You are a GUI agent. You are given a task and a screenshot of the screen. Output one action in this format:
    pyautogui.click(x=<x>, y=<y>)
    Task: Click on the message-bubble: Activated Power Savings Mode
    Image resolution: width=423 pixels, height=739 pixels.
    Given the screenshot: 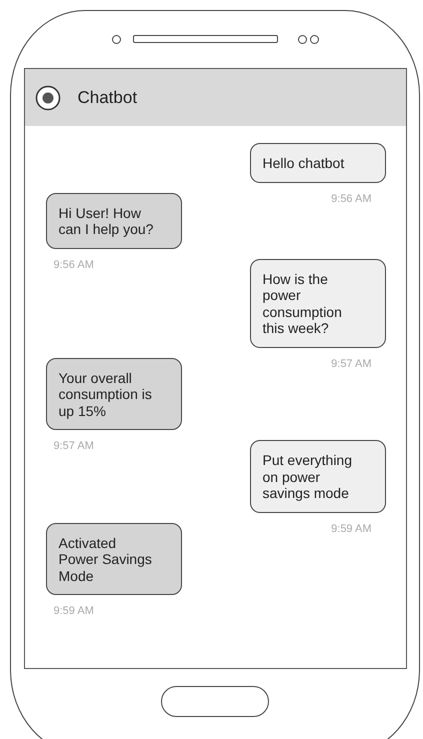 What is the action you would take?
    pyautogui.click(x=114, y=558)
    